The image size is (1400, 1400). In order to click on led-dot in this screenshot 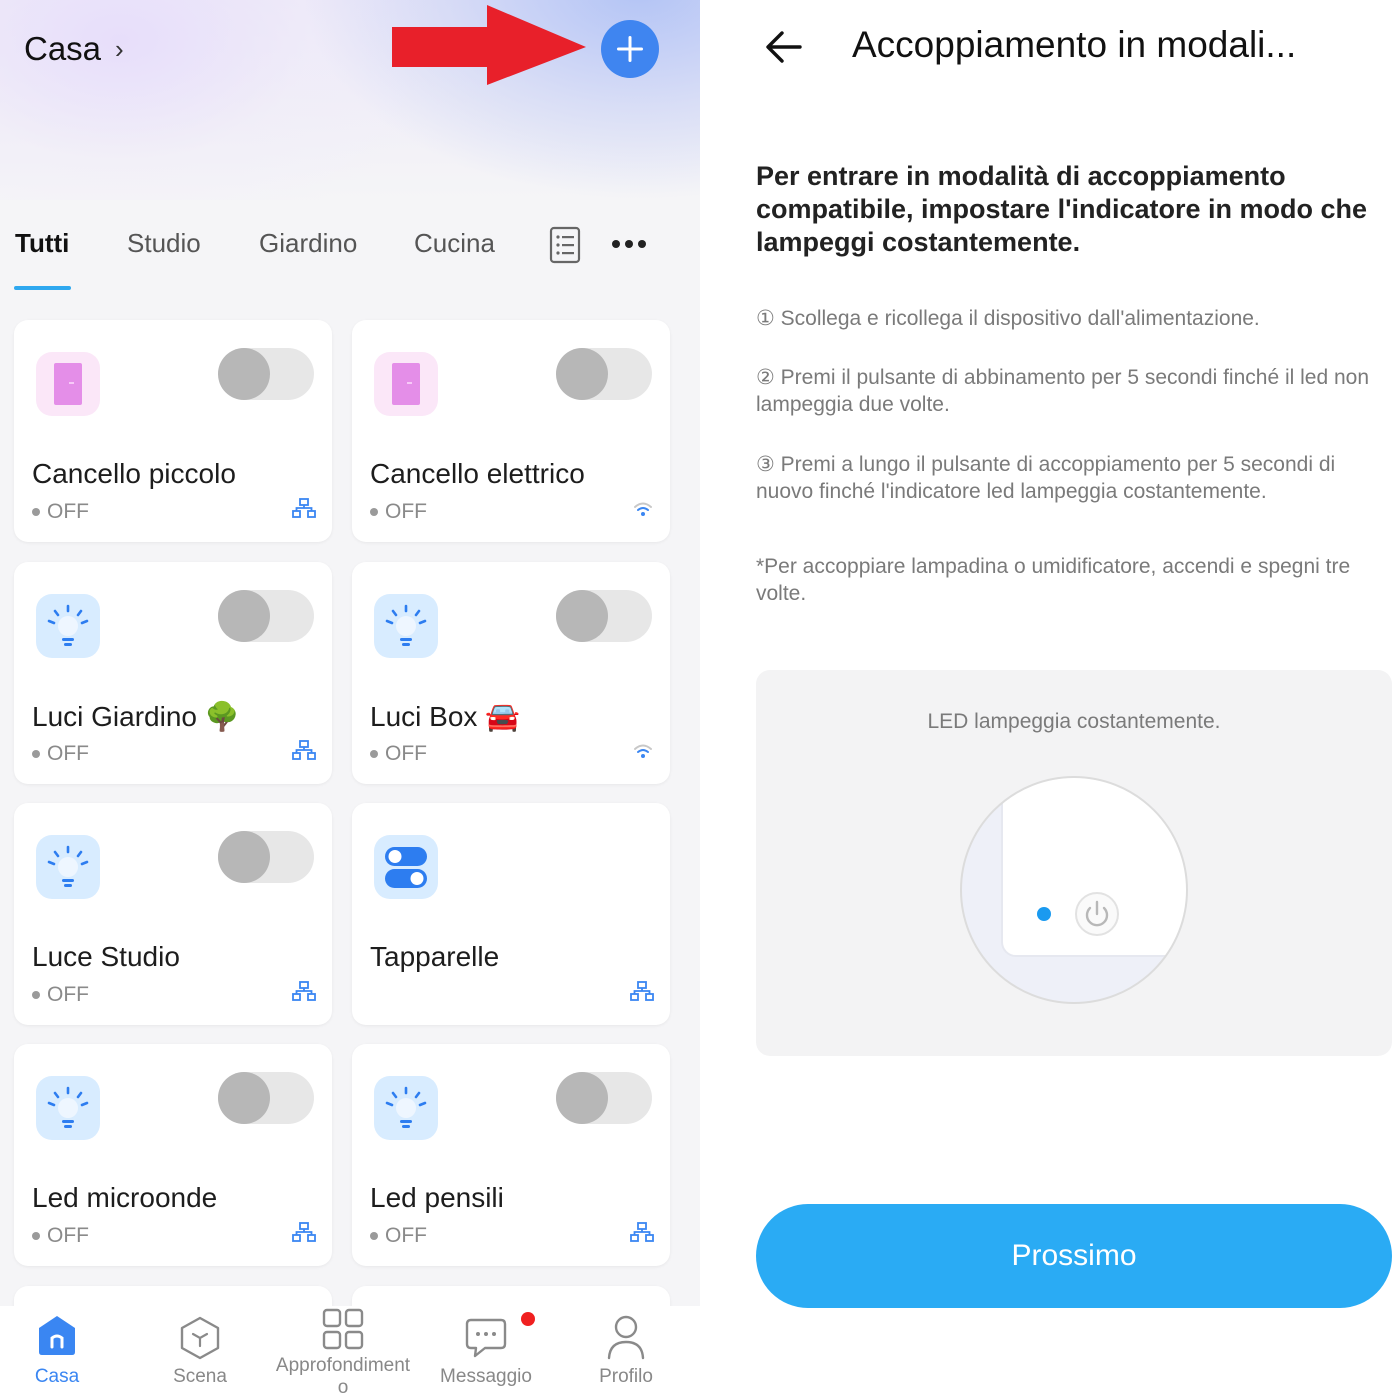, I will do `click(1044, 914)`.